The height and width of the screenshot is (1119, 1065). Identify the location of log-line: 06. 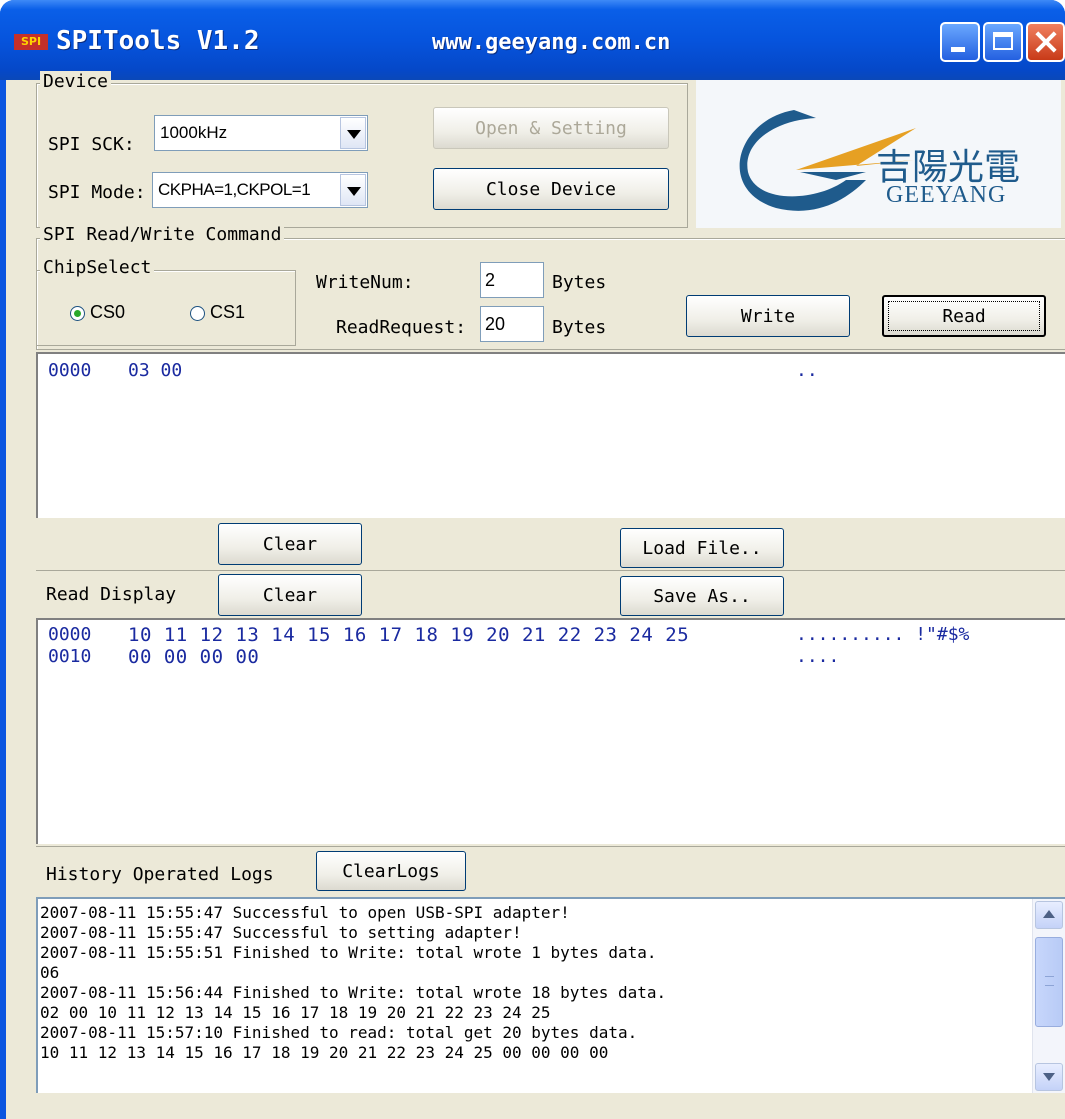
(50, 972).